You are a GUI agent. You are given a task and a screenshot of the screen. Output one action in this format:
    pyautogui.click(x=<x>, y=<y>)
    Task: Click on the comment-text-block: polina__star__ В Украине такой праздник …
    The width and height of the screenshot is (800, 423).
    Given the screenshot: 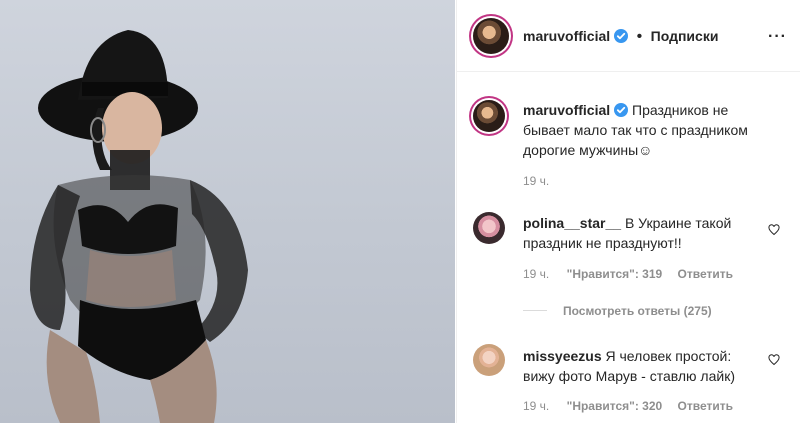 What is the action you would take?
    pyautogui.click(x=643, y=233)
    